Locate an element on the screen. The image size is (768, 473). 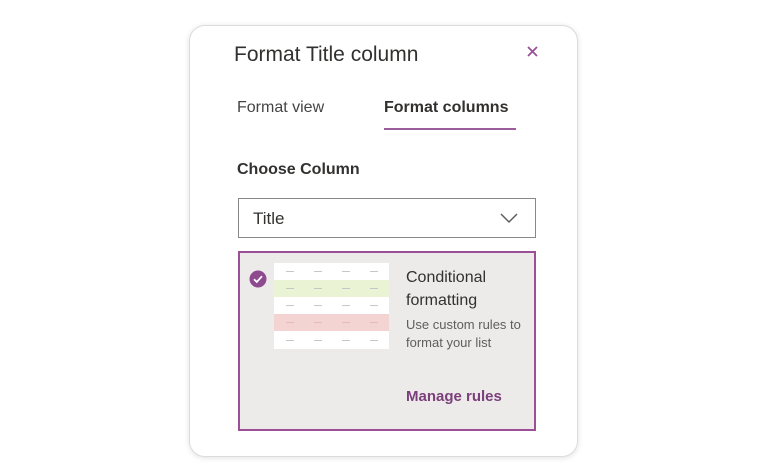
dropdown-selected-value: Title is located at coordinates (269, 218).